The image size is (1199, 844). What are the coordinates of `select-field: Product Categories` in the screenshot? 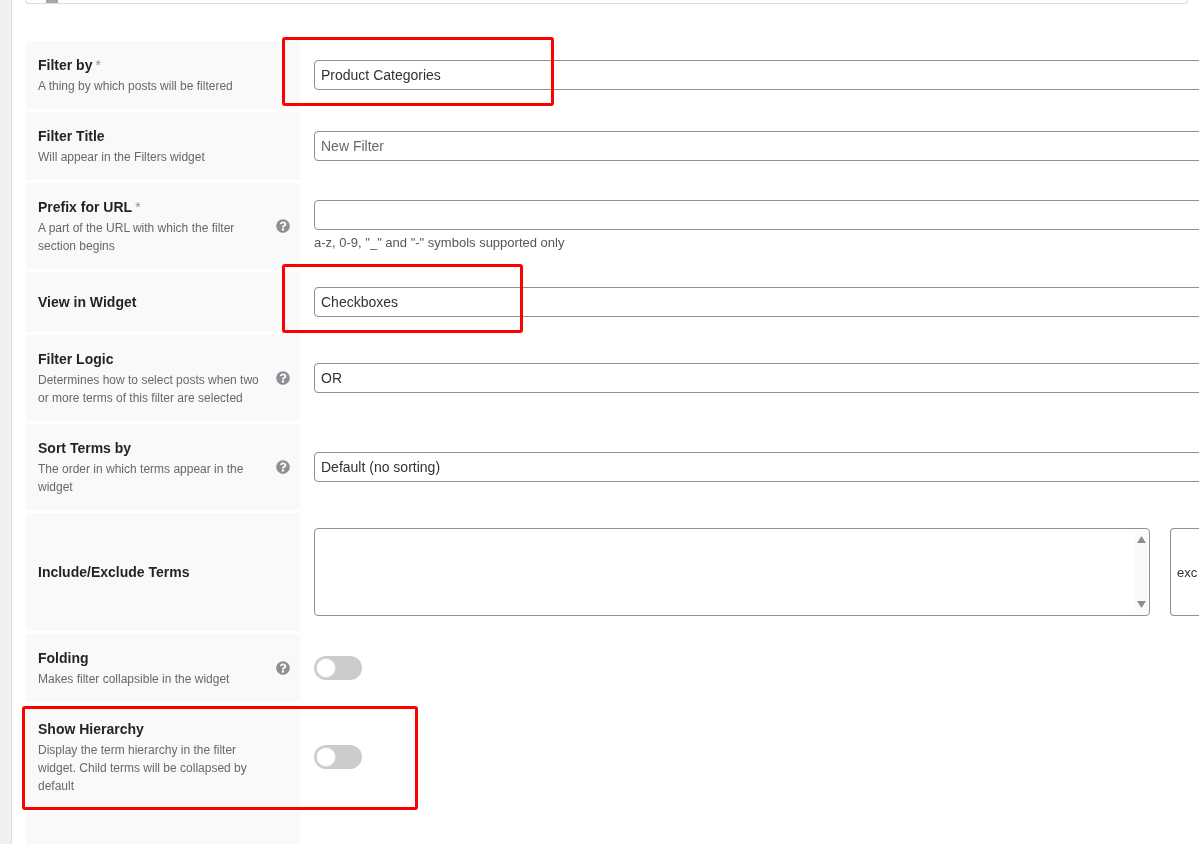 It's located at (756, 75).